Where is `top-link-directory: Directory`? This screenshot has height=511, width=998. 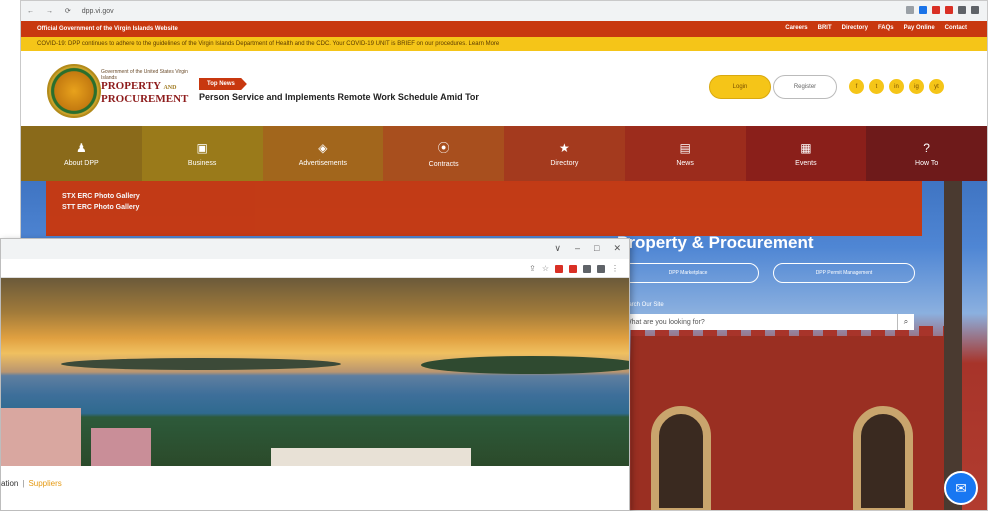
top-link-directory: Directory is located at coordinates (855, 28).